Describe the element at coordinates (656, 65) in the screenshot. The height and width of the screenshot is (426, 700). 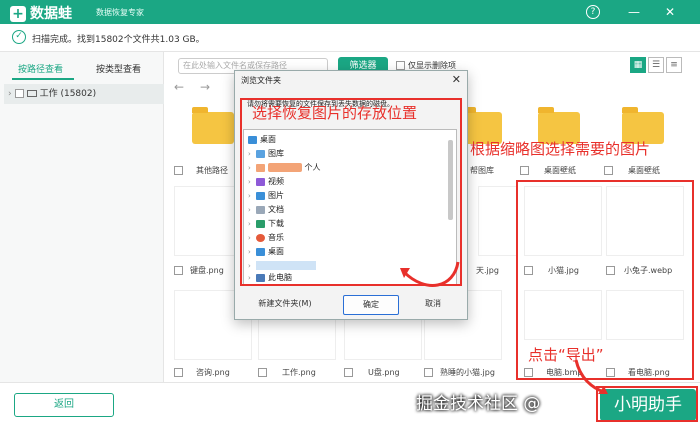
I see `list-view-icon: ☰` at that location.